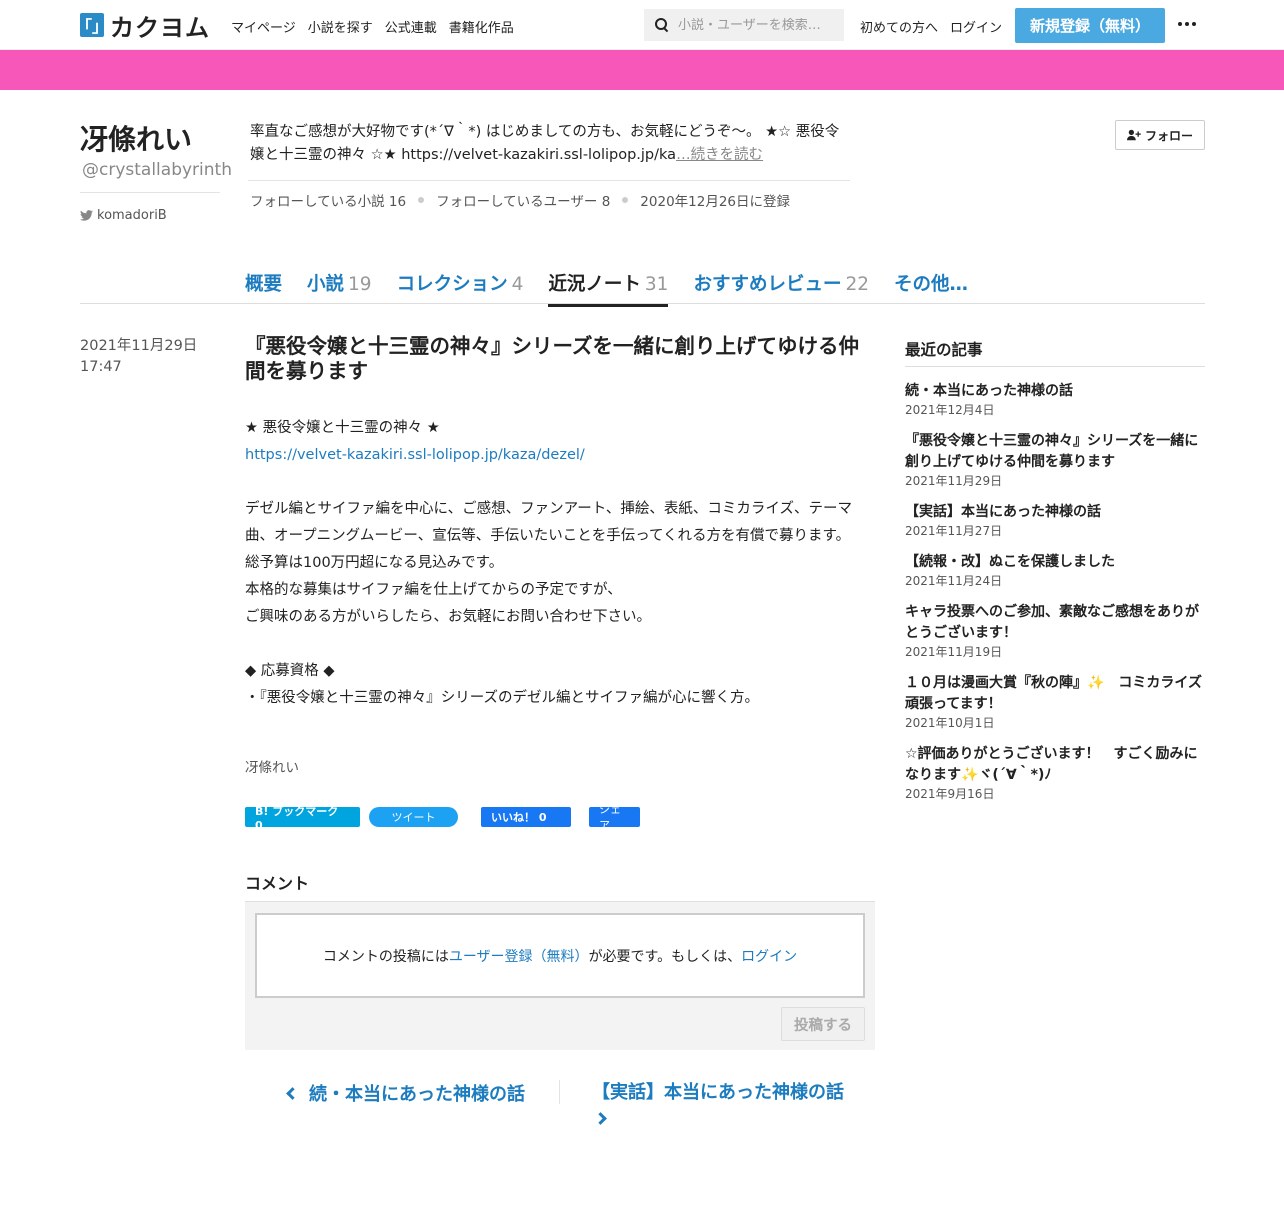 The height and width of the screenshot is (1230, 1284). Describe the element at coordinates (136, 138) in the screenshot. I see `user-name: 冴條れい` at that location.